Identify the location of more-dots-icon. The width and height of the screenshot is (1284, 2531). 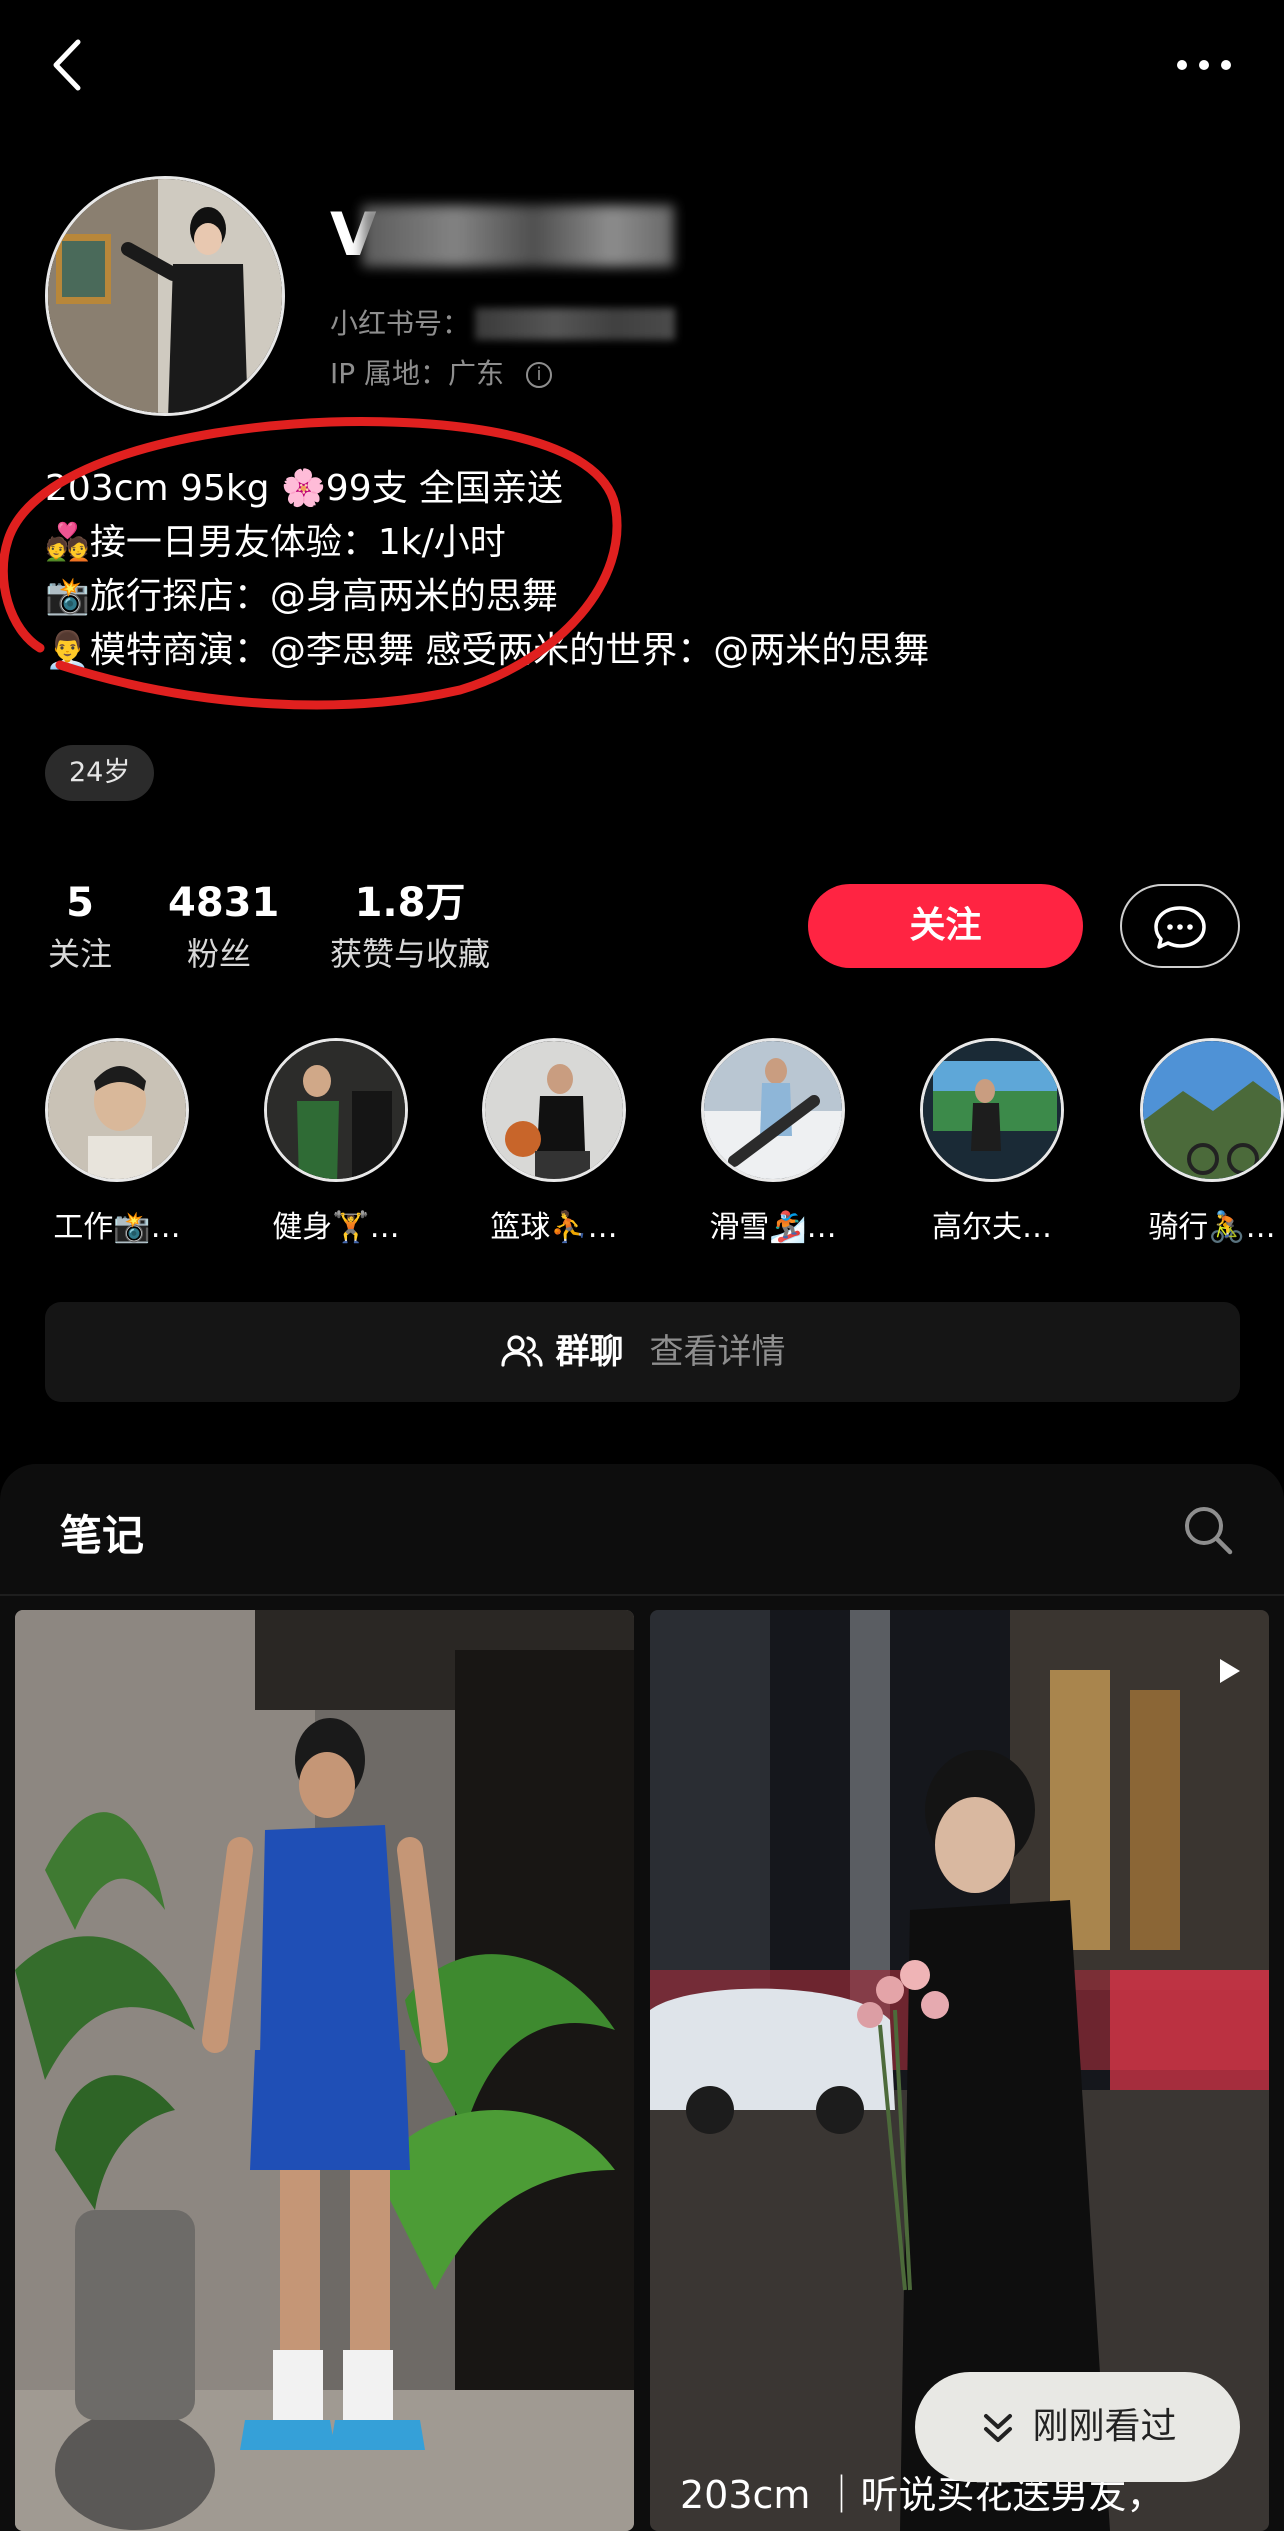
(1204, 65).